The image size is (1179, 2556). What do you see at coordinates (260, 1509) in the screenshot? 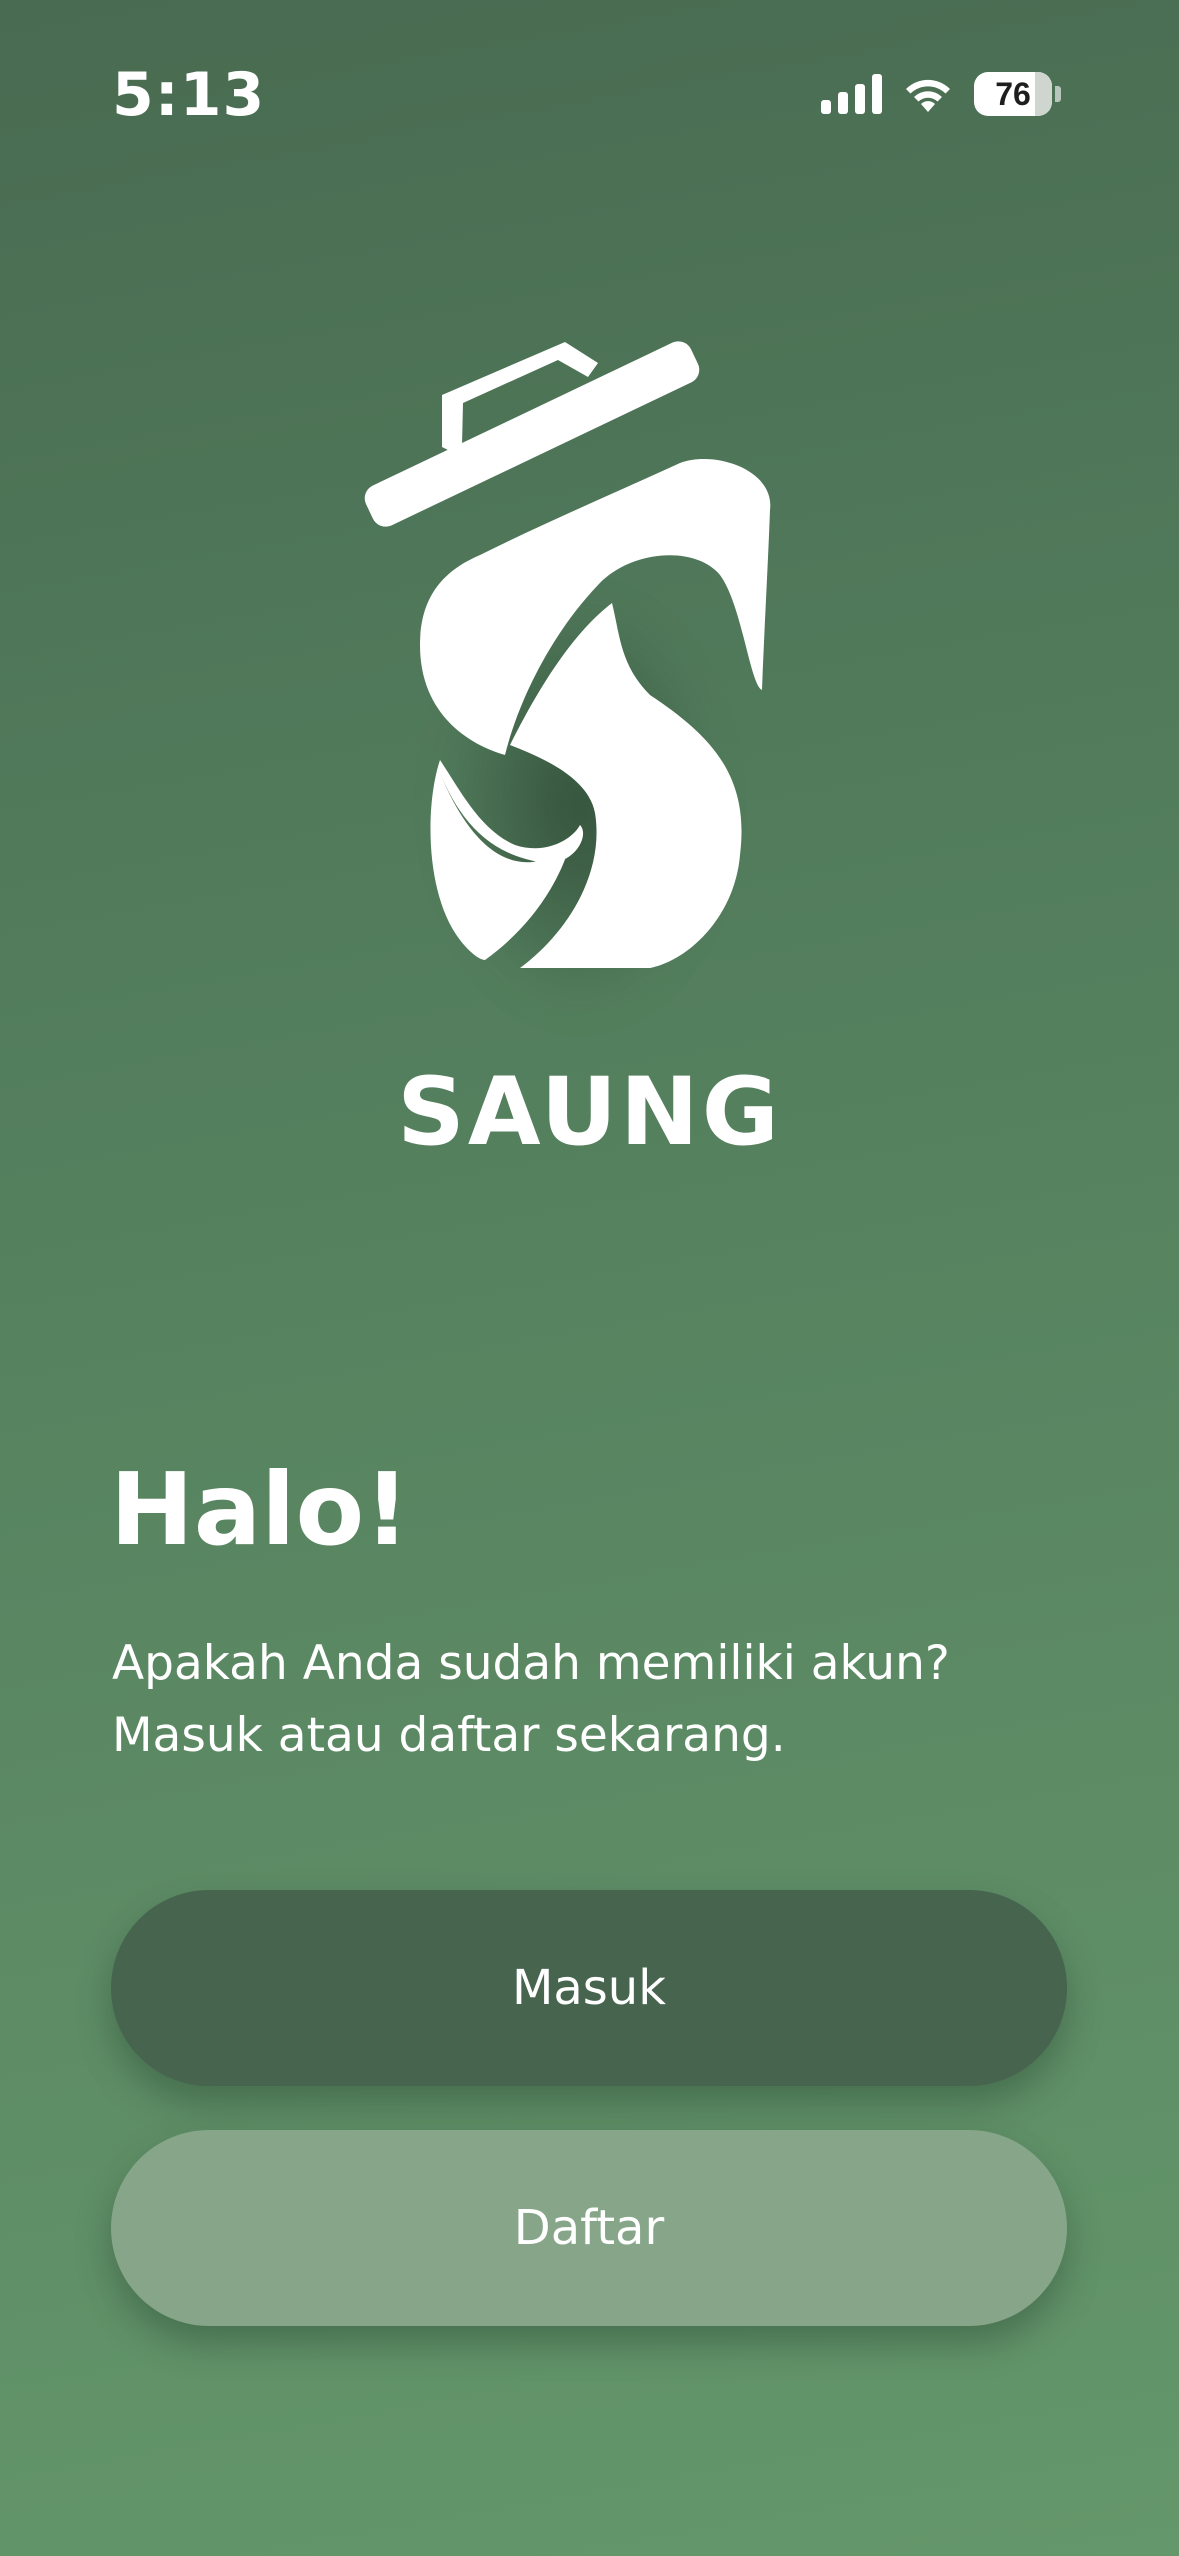
I see `greeting-title: Halo!` at bounding box center [260, 1509].